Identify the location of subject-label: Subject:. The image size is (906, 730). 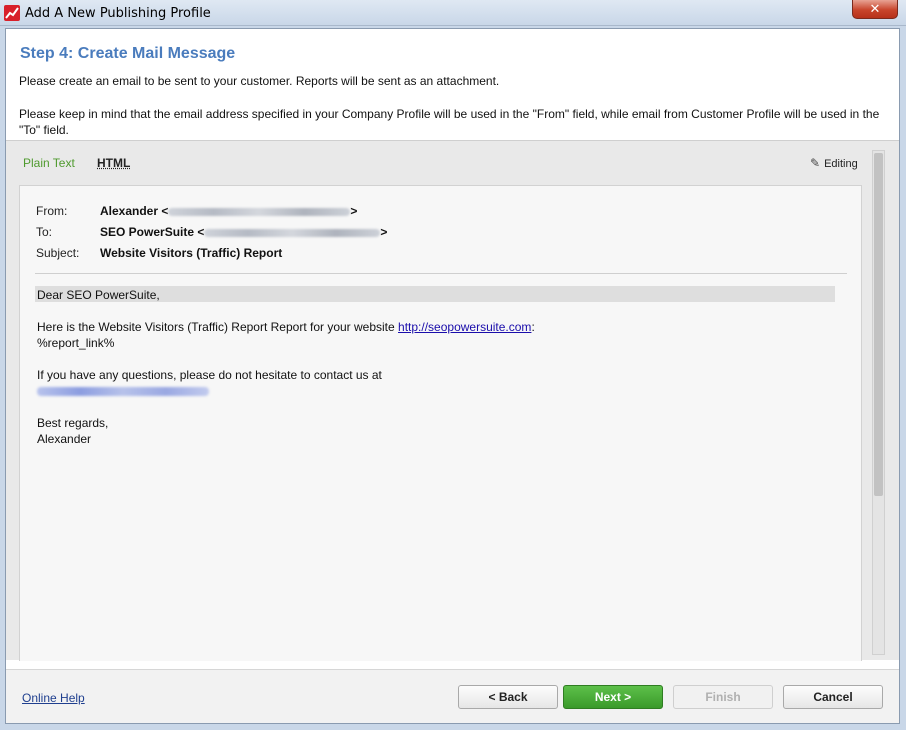
(58, 253).